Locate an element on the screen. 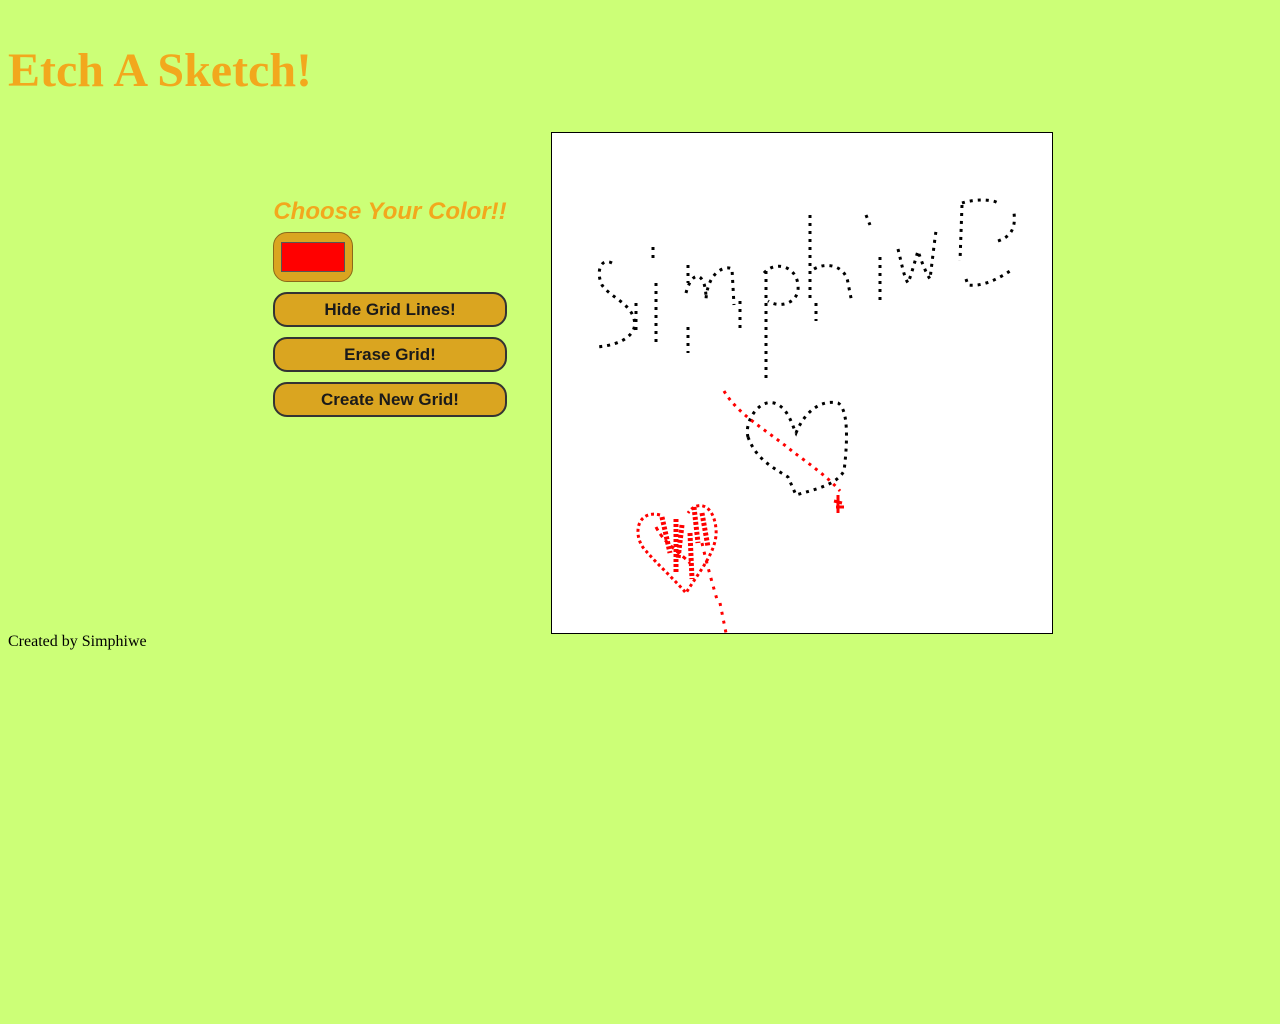 This screenshot has height=1024, width=1280. color-picker is located at coordinates (313, 257).